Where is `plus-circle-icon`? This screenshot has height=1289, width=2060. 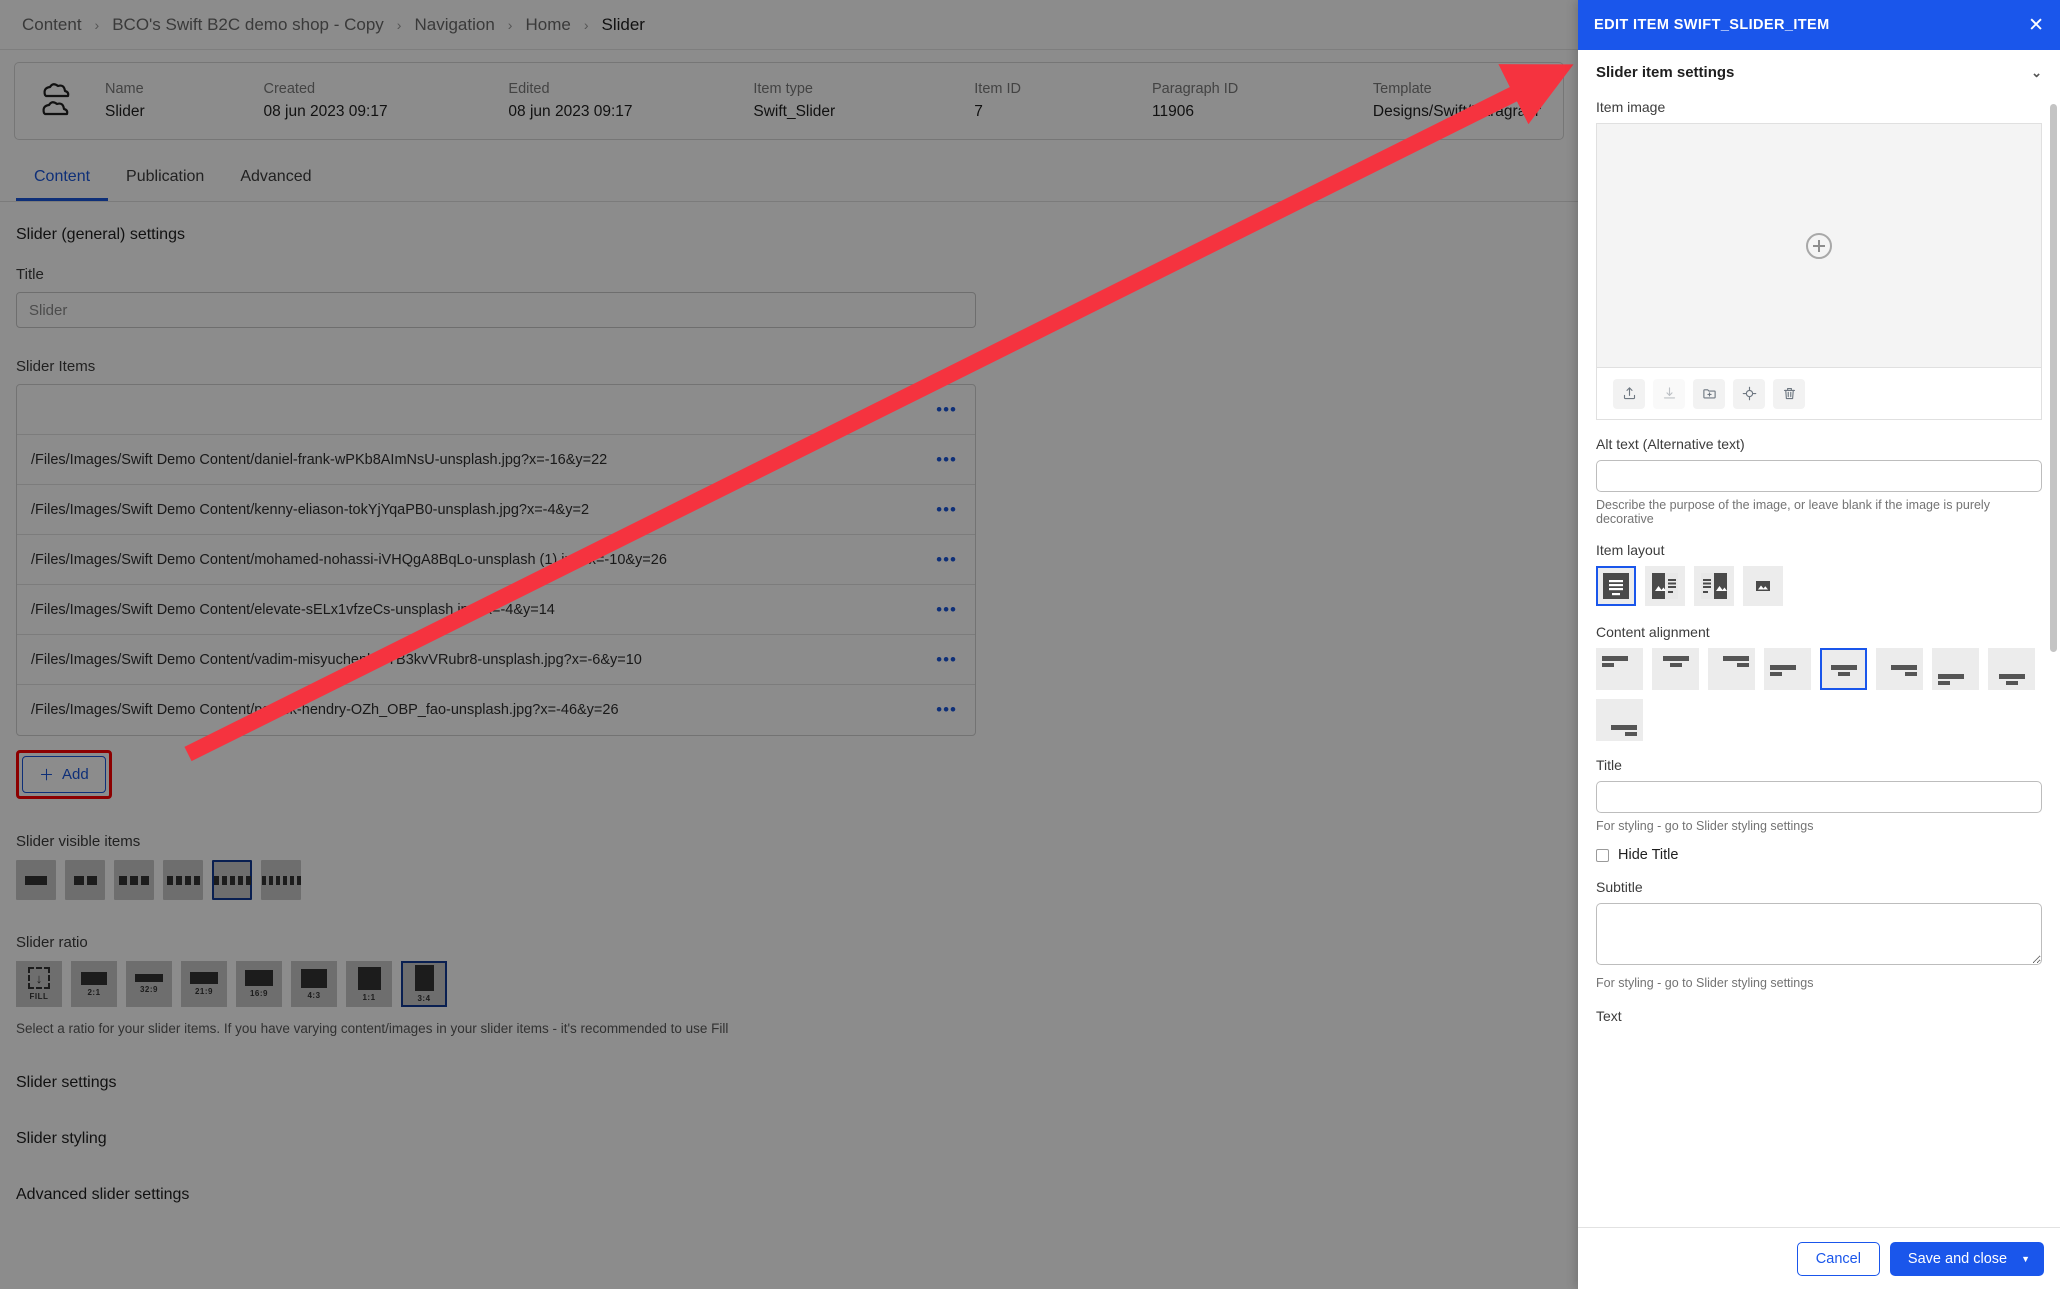 plus-circle-icon is located at coordinates (1819, 245).